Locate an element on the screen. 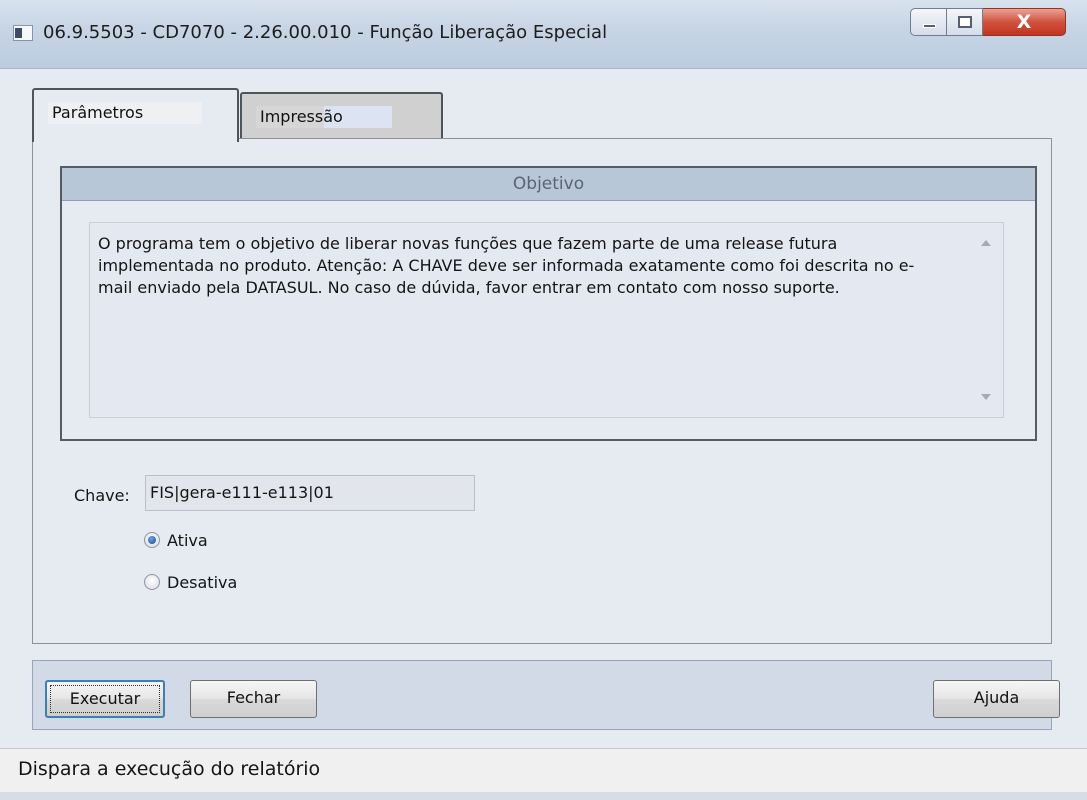 This screenshot has width=1087, height=800. maximize-icon is located at coordinates (965, 22).